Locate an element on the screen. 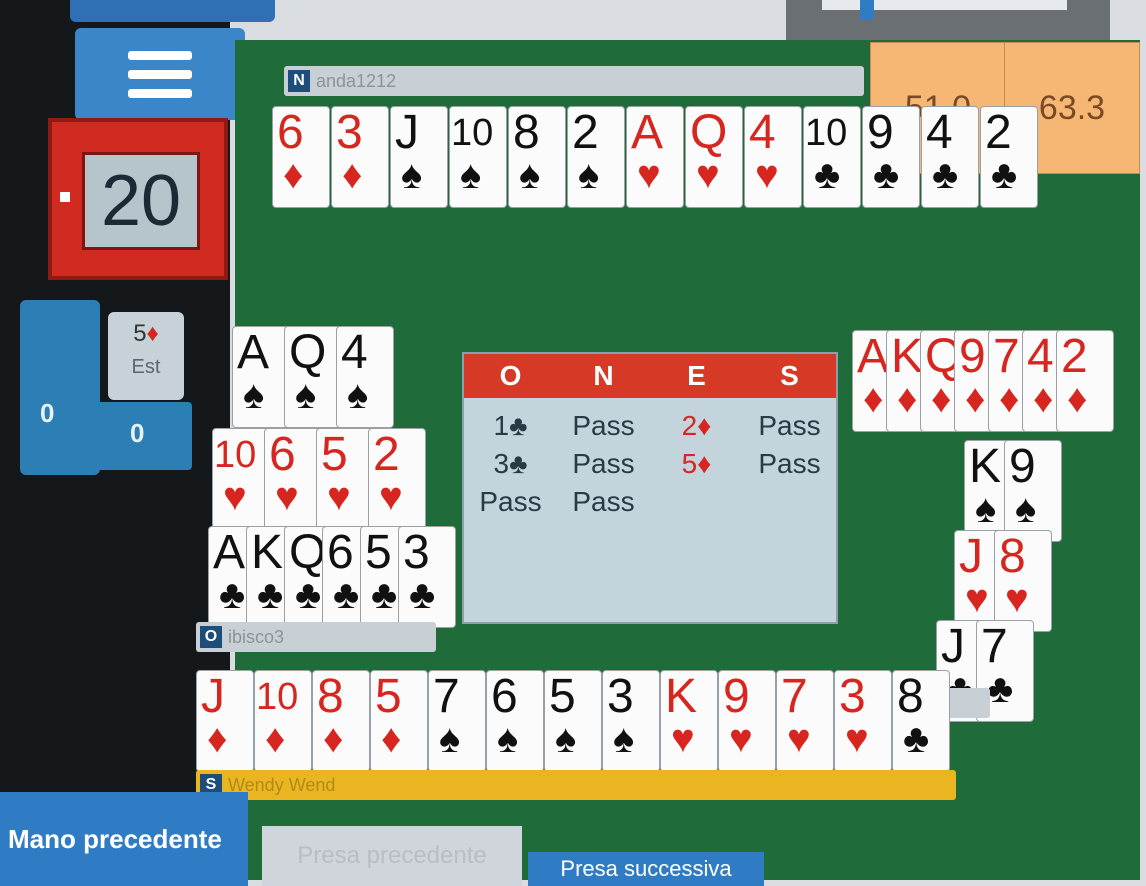  player-tag-north: N anda1212 is located at coordinates (574, 81).